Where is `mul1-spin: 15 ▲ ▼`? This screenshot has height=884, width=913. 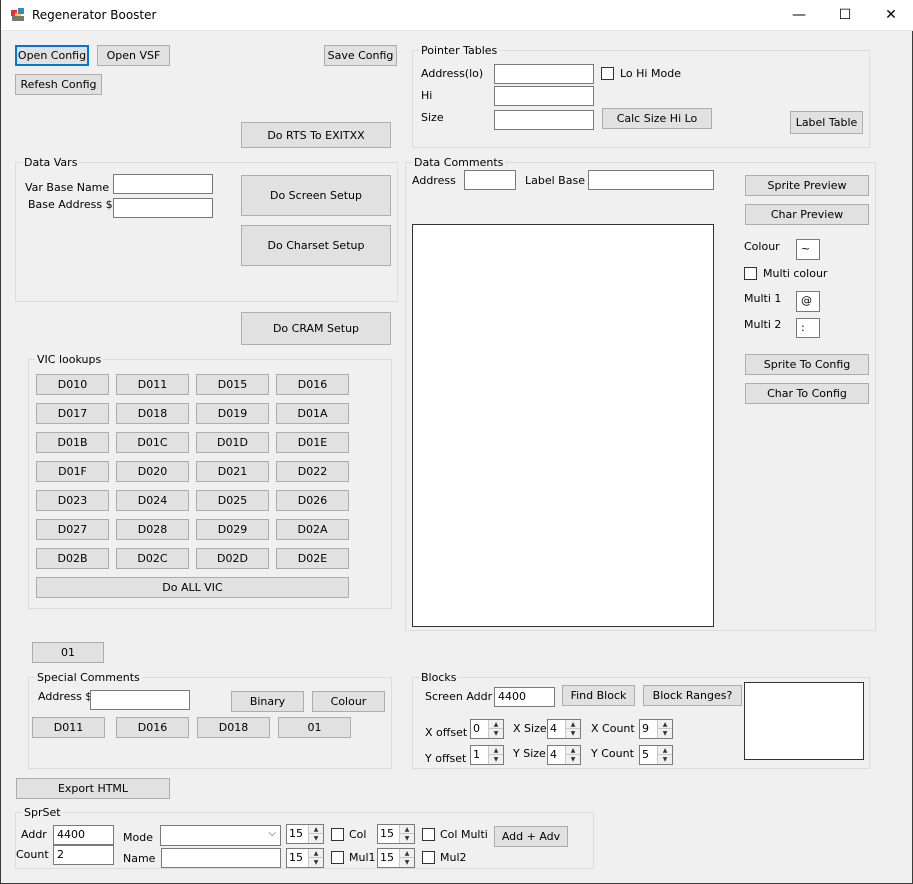 mul1-spin: 15 ▲ ▼ is located at coordinates (396, 858).